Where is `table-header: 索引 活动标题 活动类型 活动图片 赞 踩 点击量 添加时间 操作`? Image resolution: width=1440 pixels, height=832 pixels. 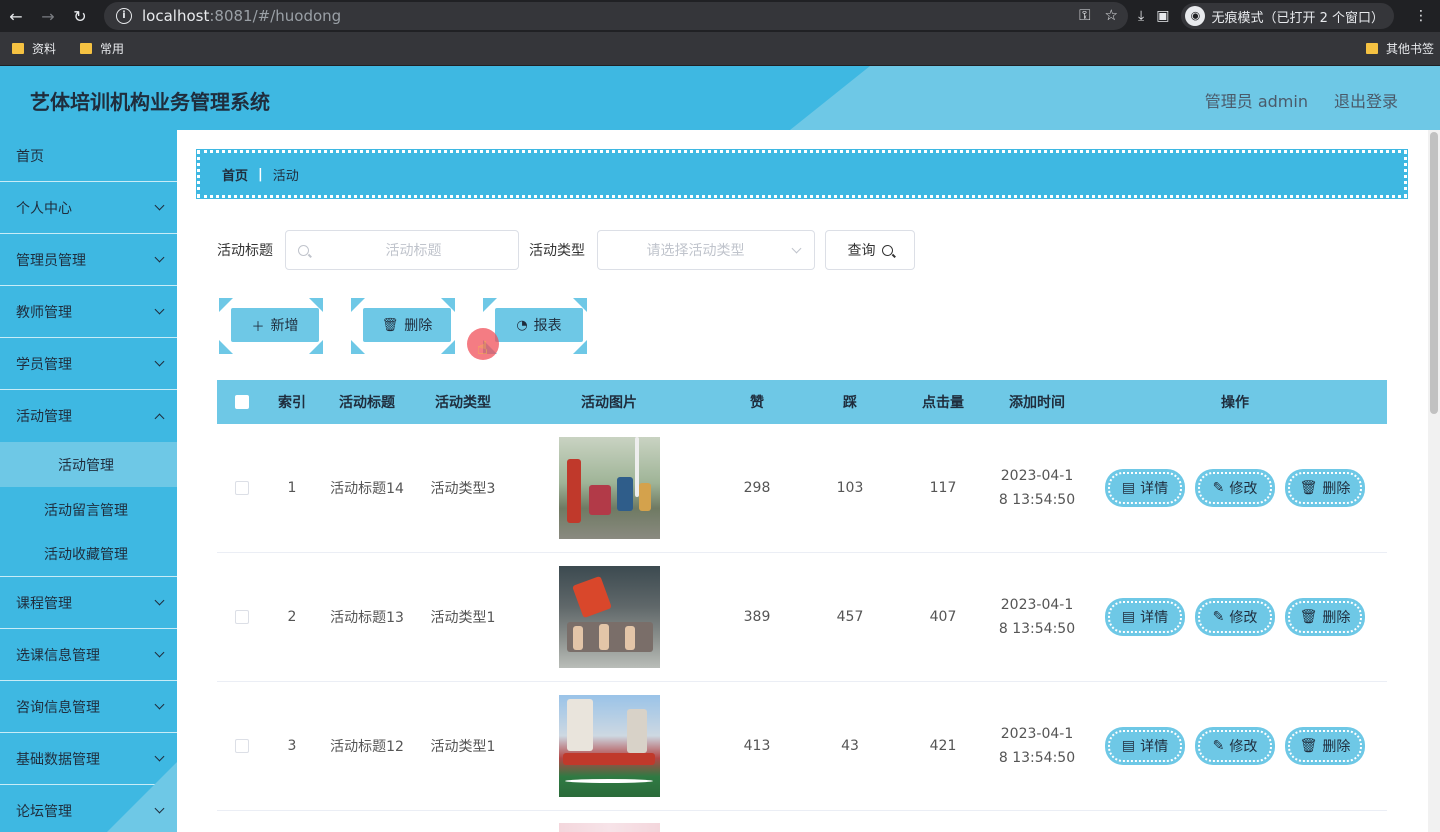 table-header: 索引 活动标题 活动类型 活动图片 赞 踩 点击量 添加时间 操作 is located at coordinates (802, 402).